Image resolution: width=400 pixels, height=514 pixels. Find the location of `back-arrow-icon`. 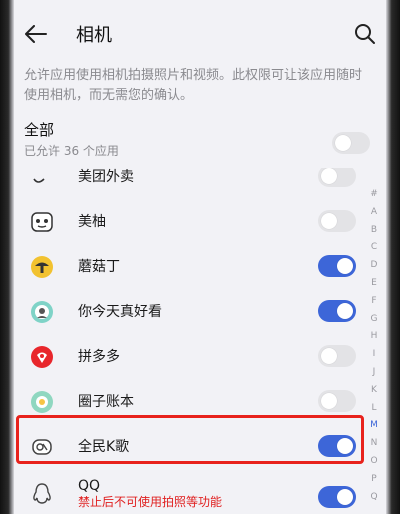

back-arrow-icon is located at coordinates (36, 34).